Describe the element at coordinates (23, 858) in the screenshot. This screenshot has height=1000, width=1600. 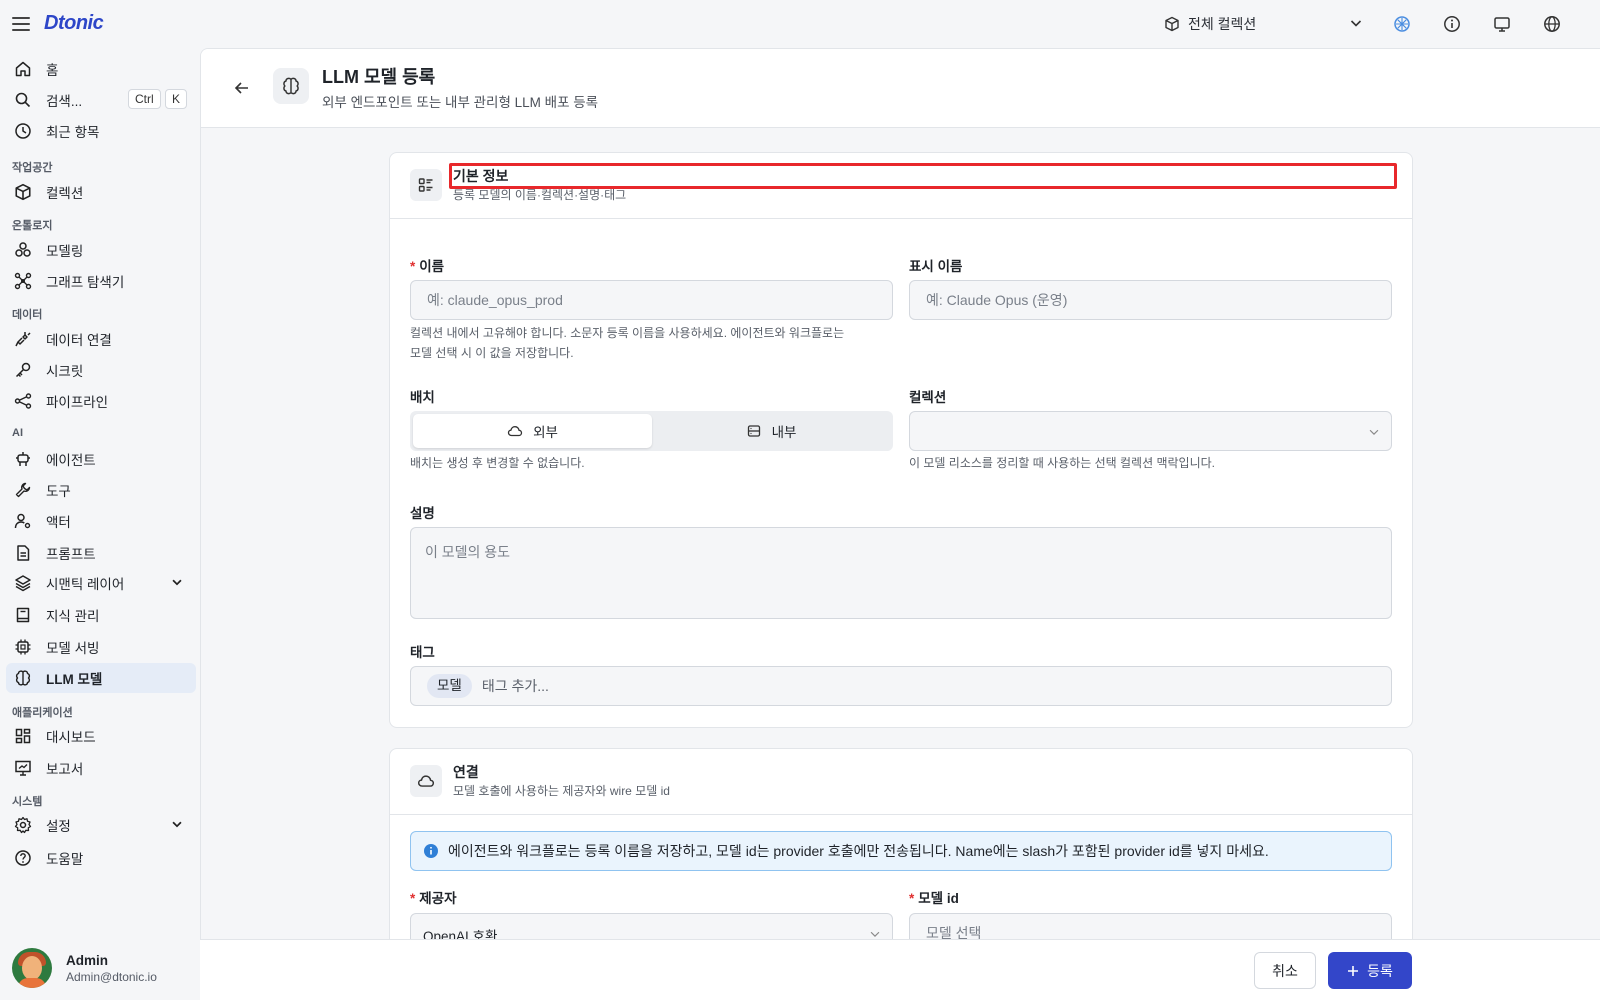
I see `help-circle-icon` at that location.